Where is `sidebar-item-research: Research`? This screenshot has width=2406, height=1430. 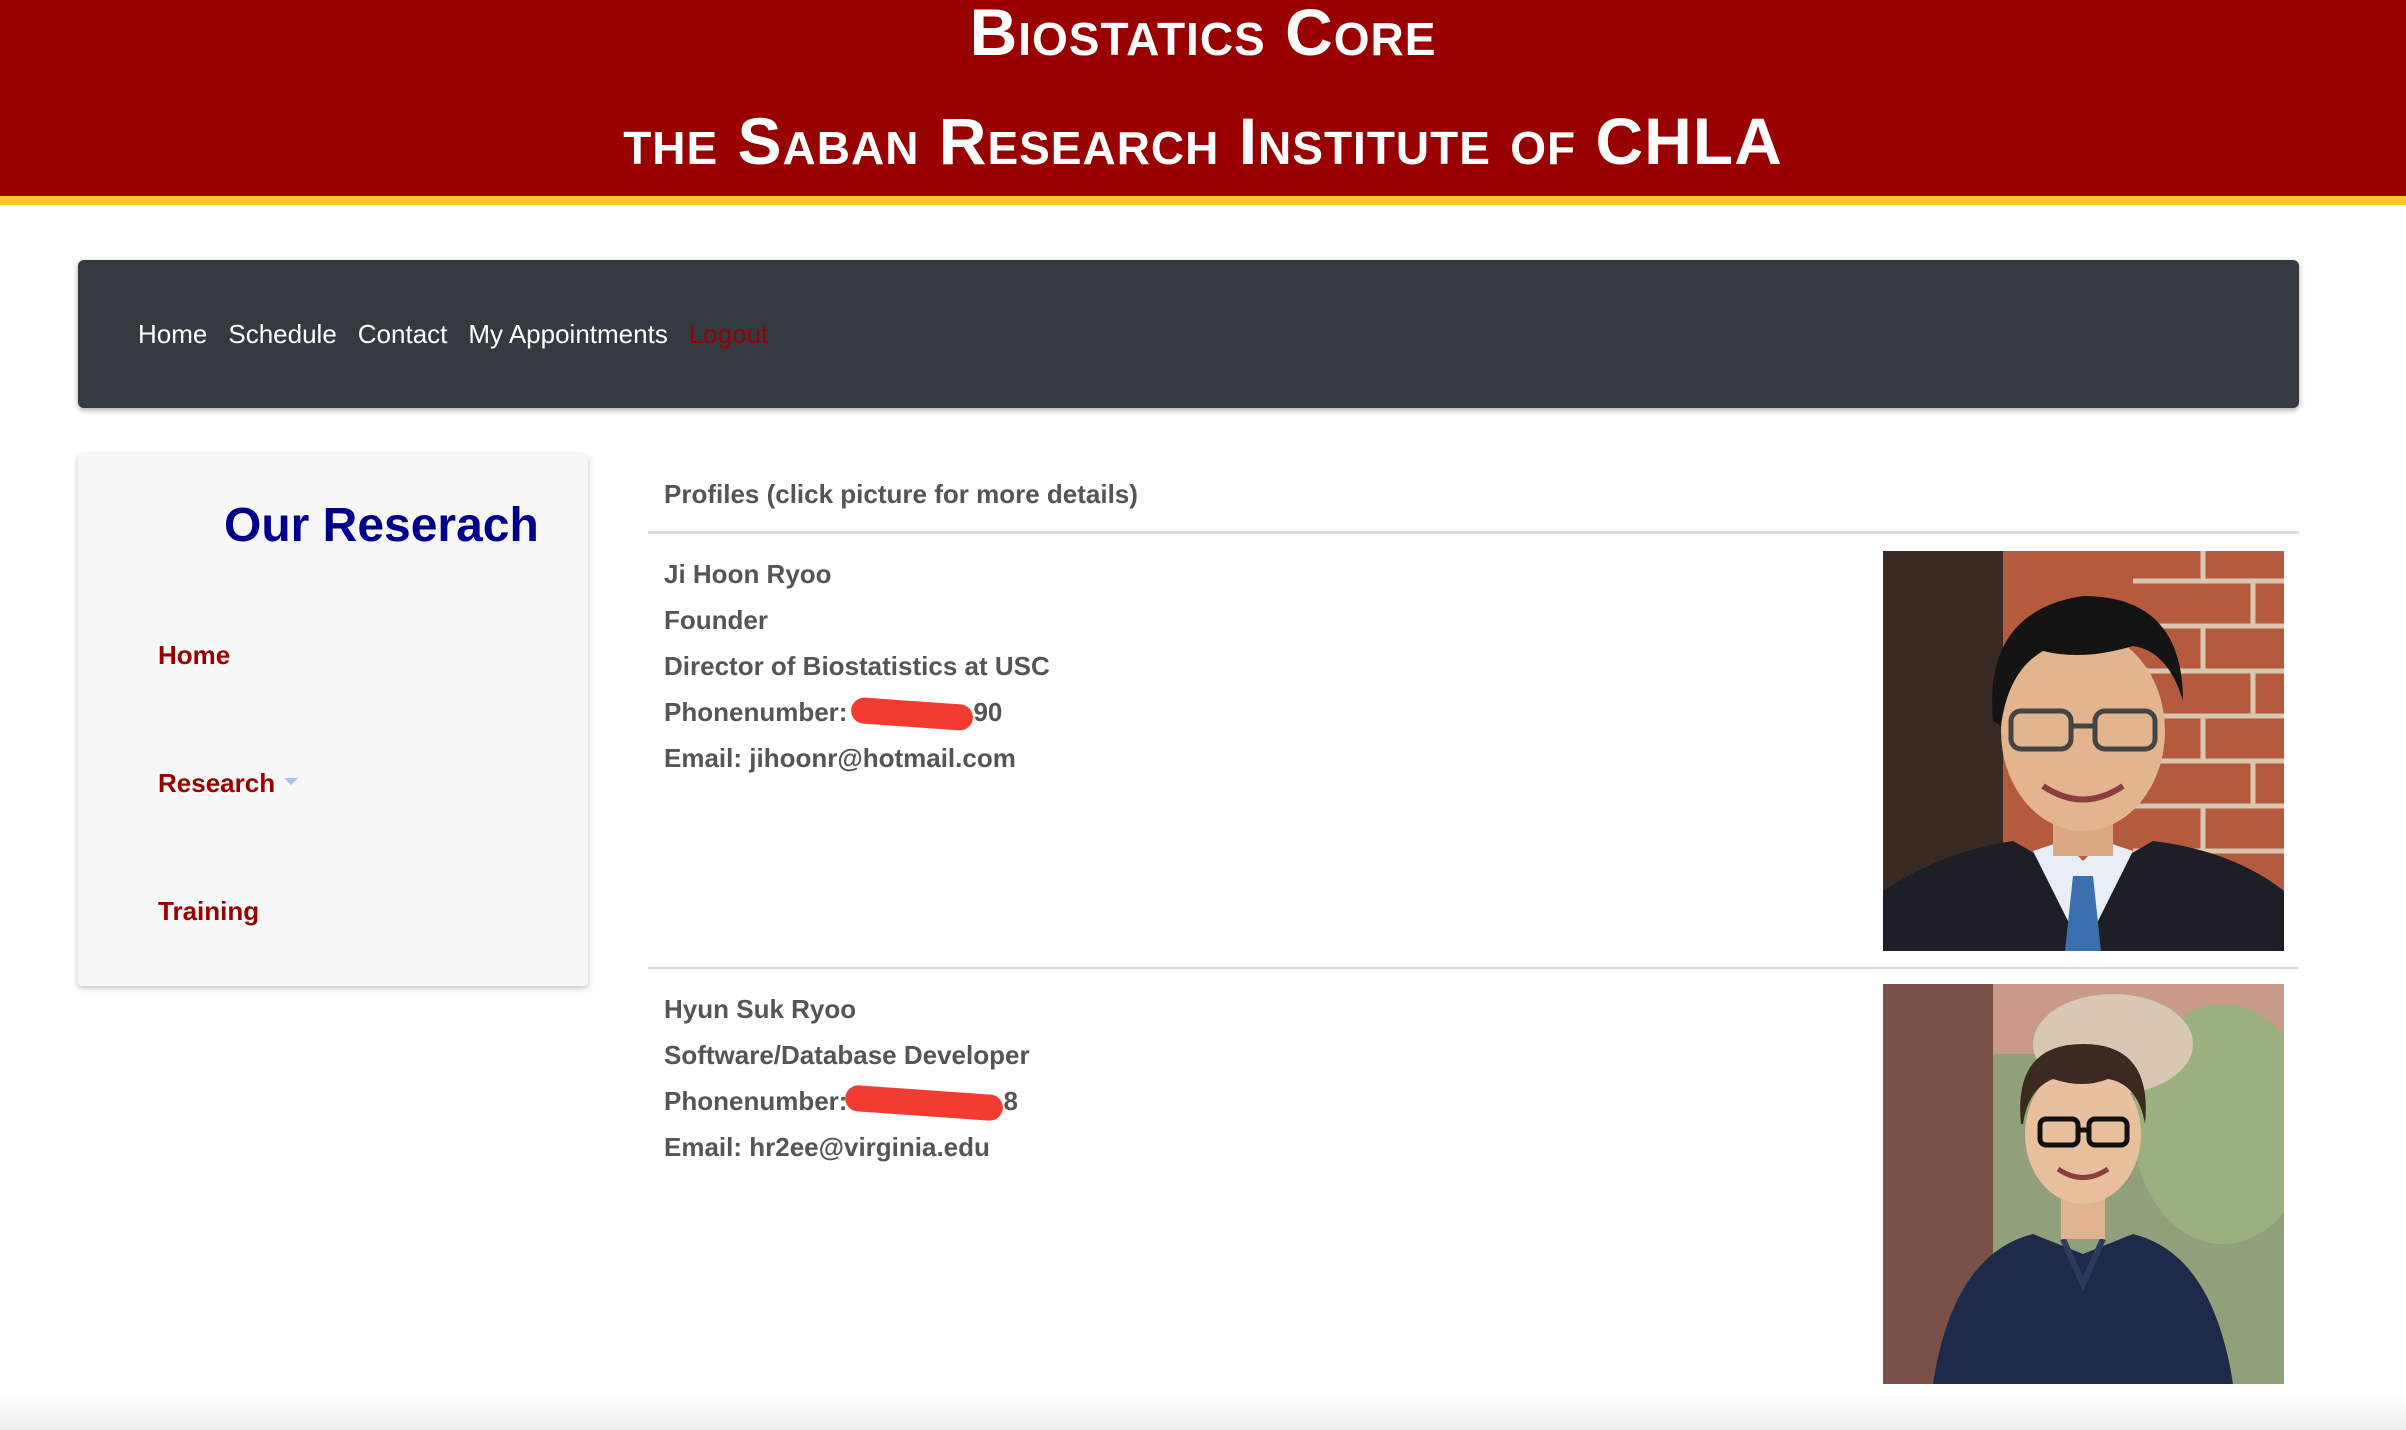 sidebar-item-research: Research is located at coordinates (228, 783).